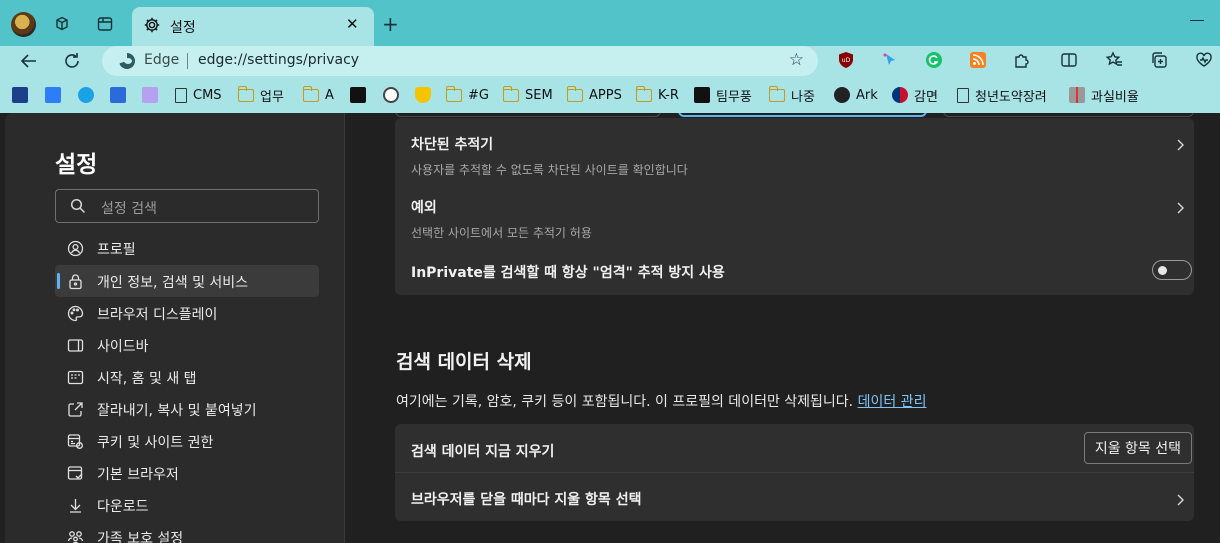 This screenshot has width=1220, height=543. What do you see at coordinates (610, 23) in the screenshot?
I see `tab-strip: 설정 ✕ +` at bounding box center [610, 23].